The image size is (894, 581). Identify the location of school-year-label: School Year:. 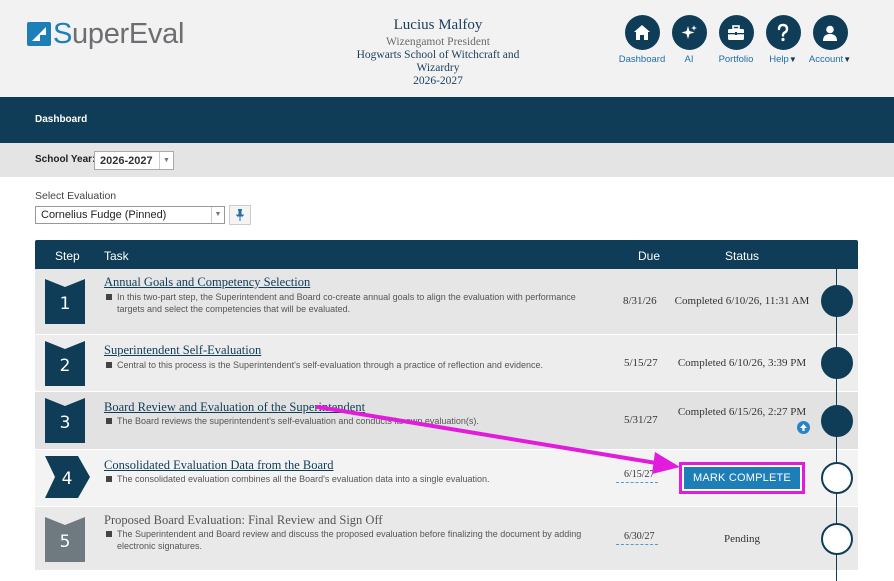
(65, 159).